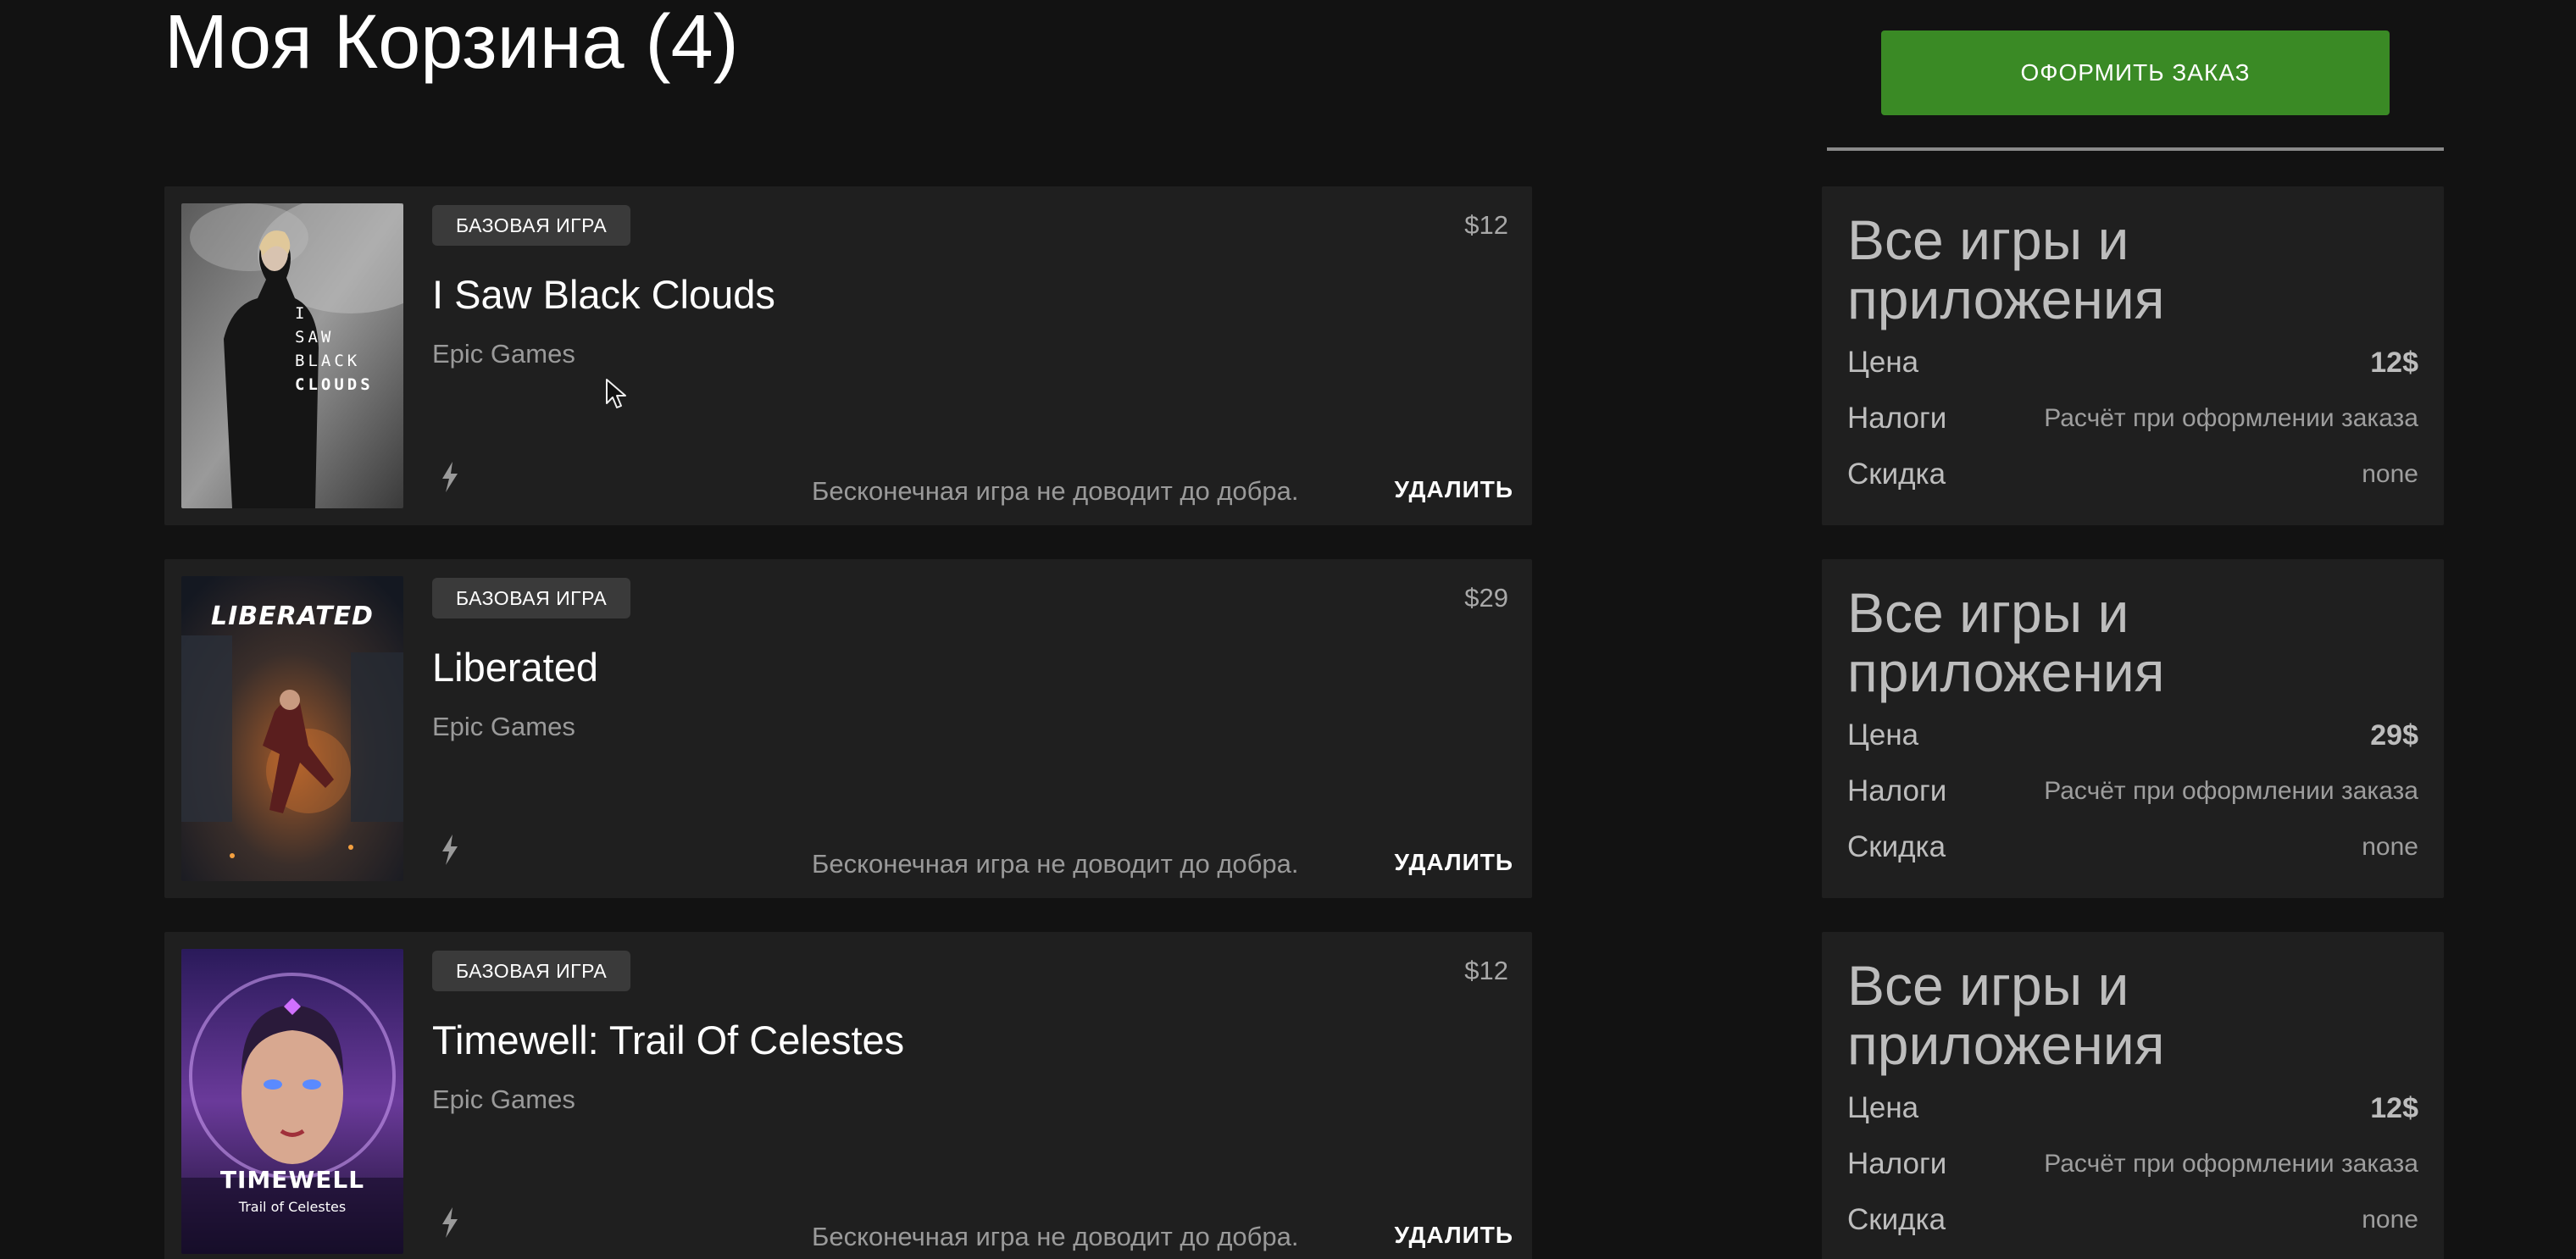 The height and width of the screenshot is (1259, 2576). What do you see at coordinates (2135, 73) in the screenshot?
I see `checkout-button: ОФОРМИТЬ ЗАКАЗ` at bounding box center [2135, 73].